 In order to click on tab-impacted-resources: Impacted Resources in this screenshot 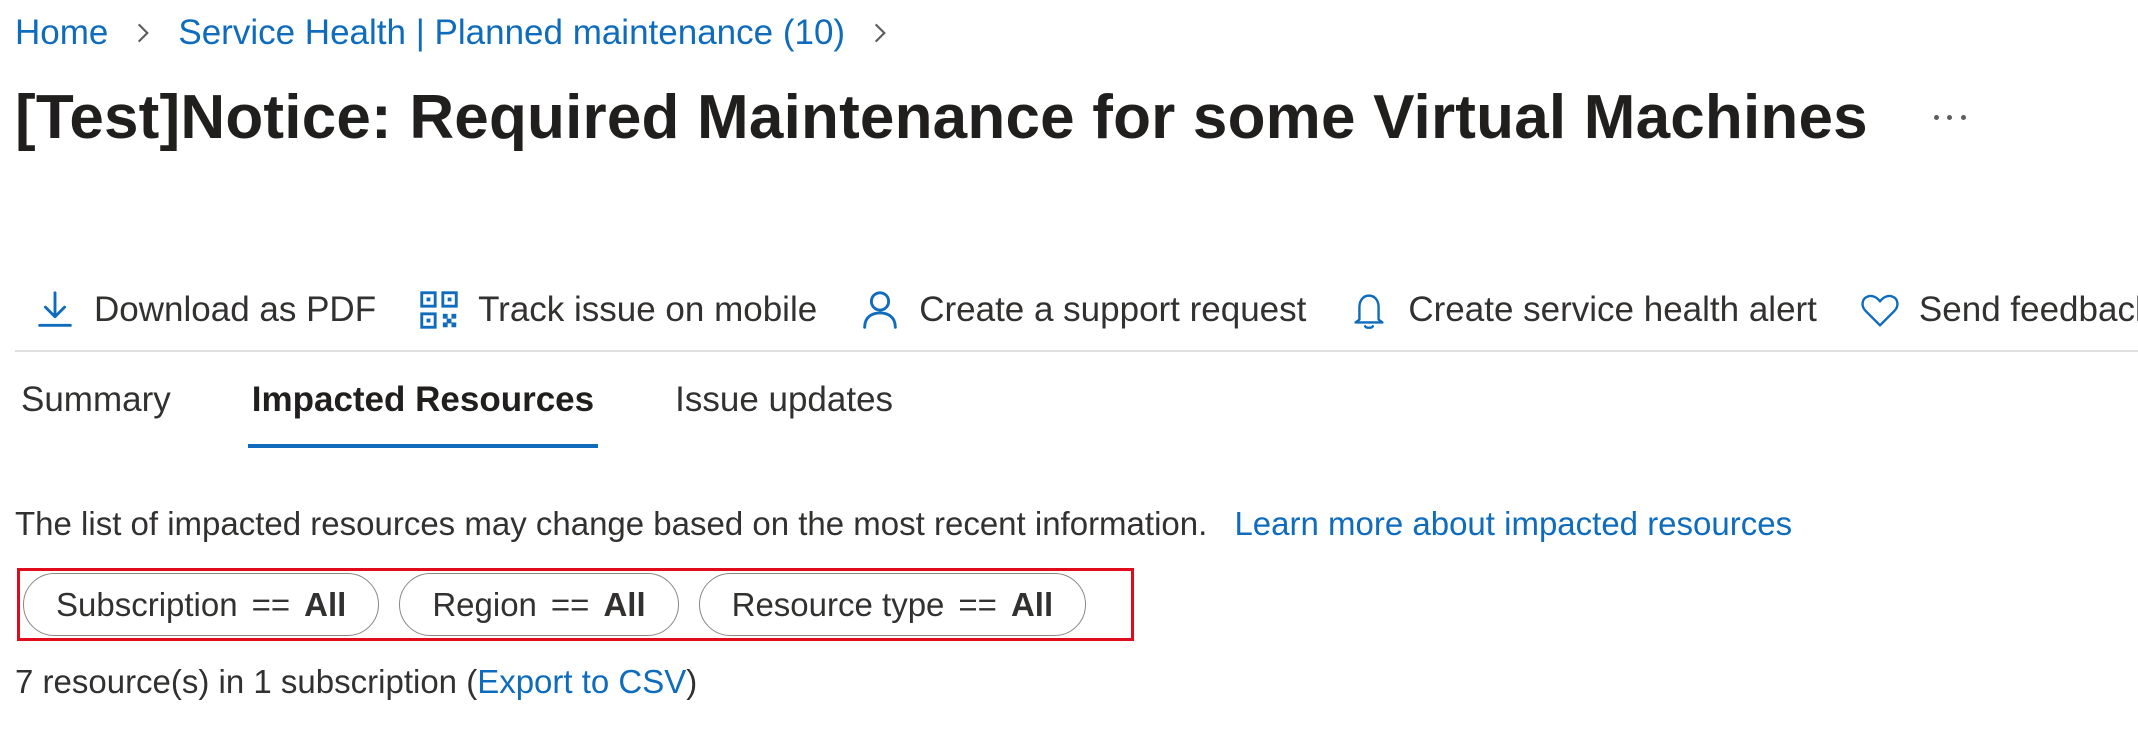, I will do `click(423, 409)`.